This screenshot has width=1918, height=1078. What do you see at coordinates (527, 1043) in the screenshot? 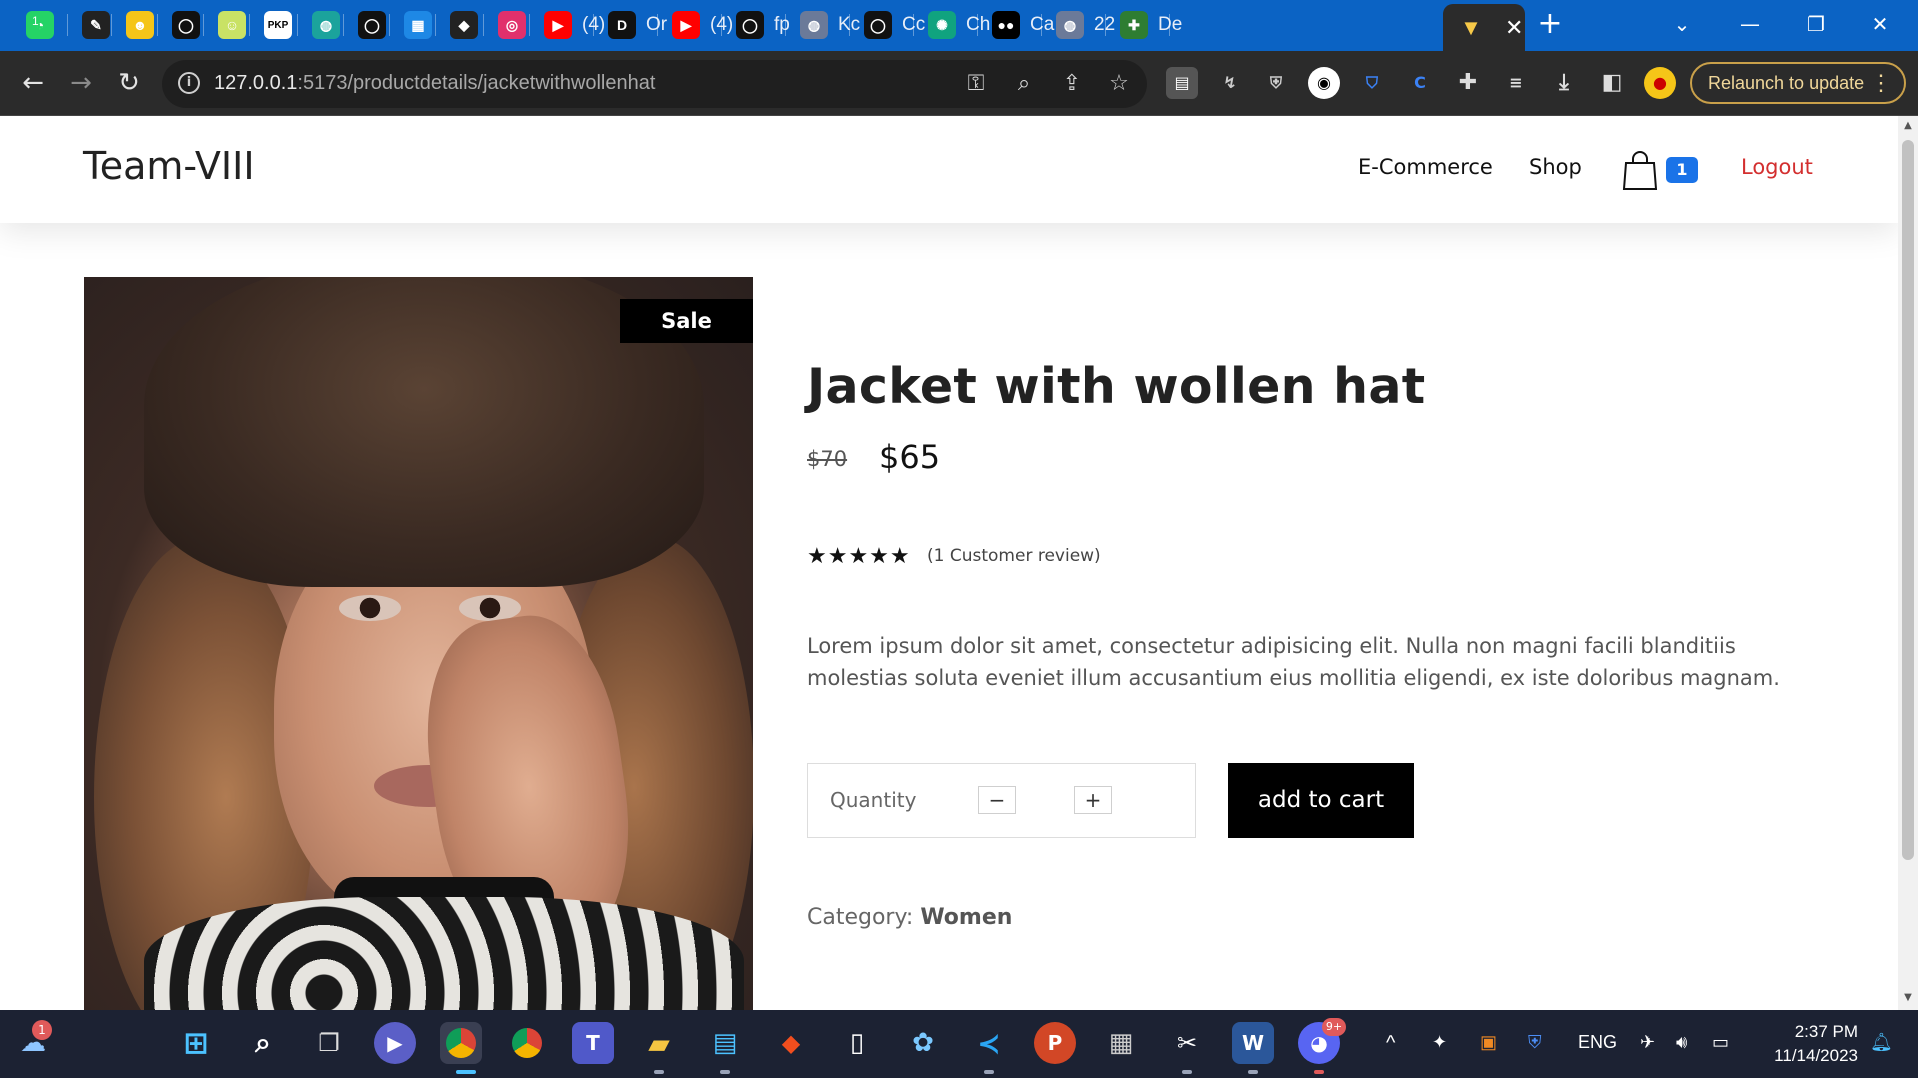
I see `chrome-icon` at bounding box center [527, 1043].